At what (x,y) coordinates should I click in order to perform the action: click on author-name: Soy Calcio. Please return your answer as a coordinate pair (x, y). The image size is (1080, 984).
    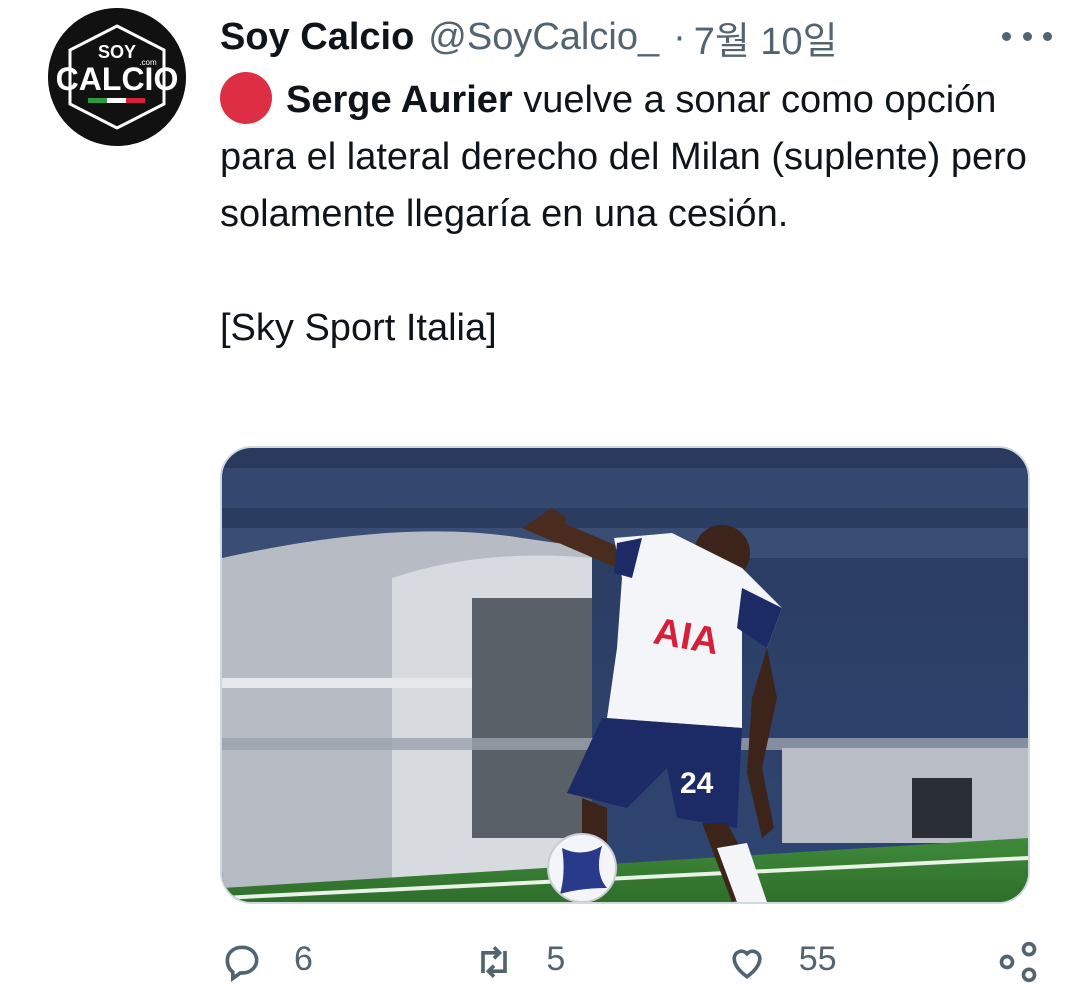
    Looking at the image, I should click on (317, 37).